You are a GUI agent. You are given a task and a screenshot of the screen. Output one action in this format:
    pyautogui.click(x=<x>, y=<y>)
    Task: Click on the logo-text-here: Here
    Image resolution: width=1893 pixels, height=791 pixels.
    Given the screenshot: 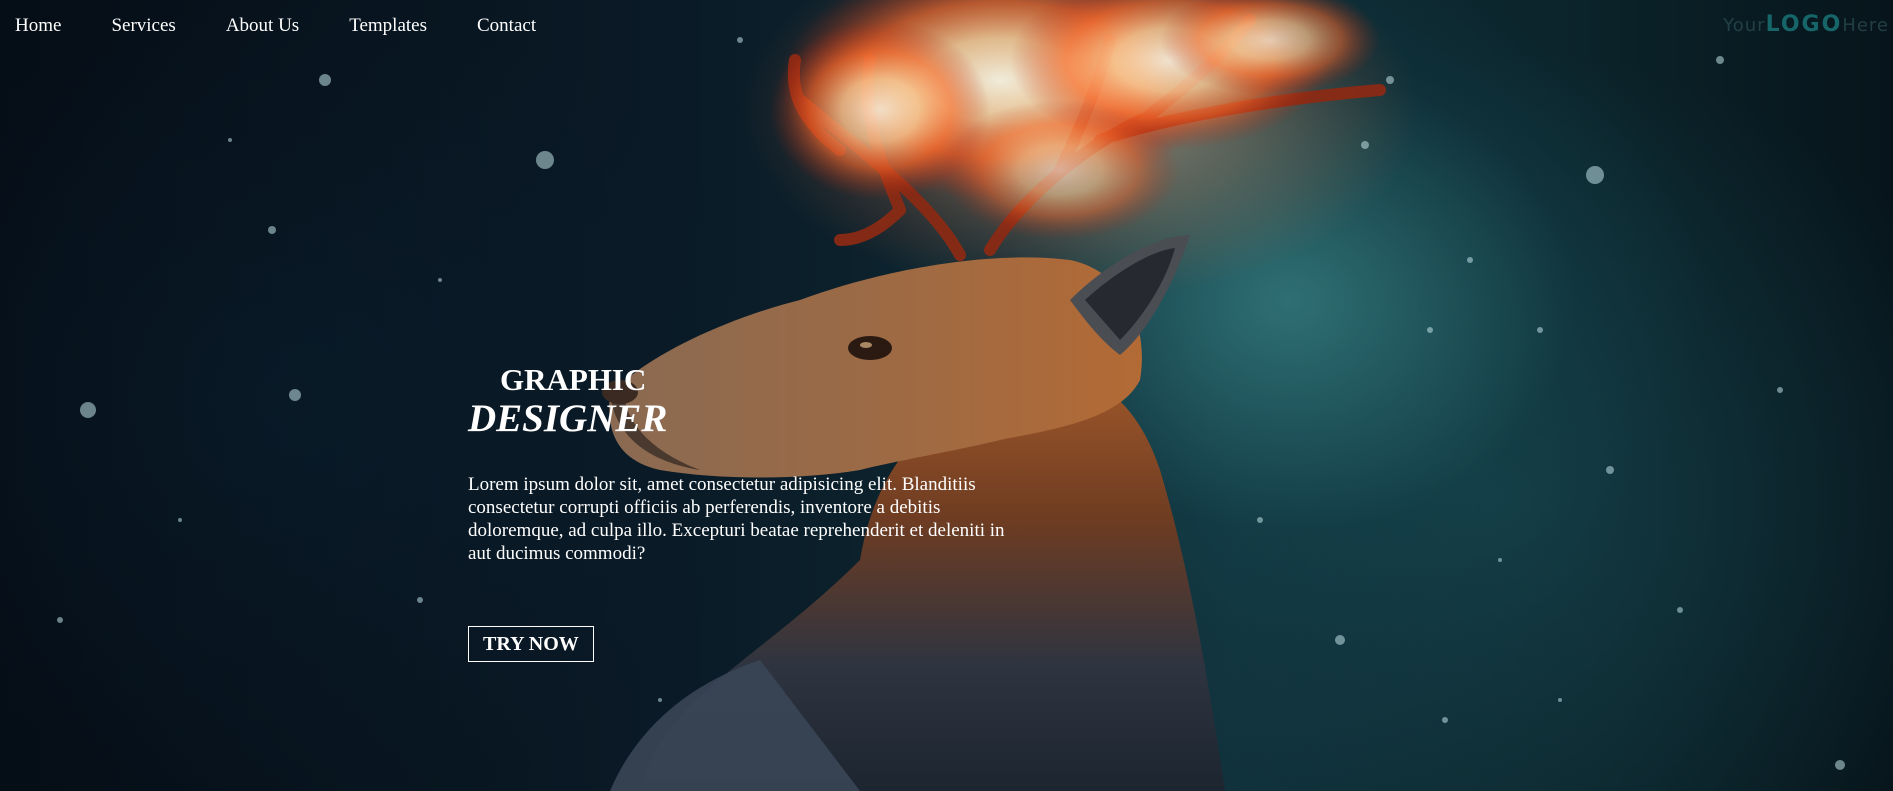 What is the action you would take?
    pyautogui.click(x=1865, y=25)
    